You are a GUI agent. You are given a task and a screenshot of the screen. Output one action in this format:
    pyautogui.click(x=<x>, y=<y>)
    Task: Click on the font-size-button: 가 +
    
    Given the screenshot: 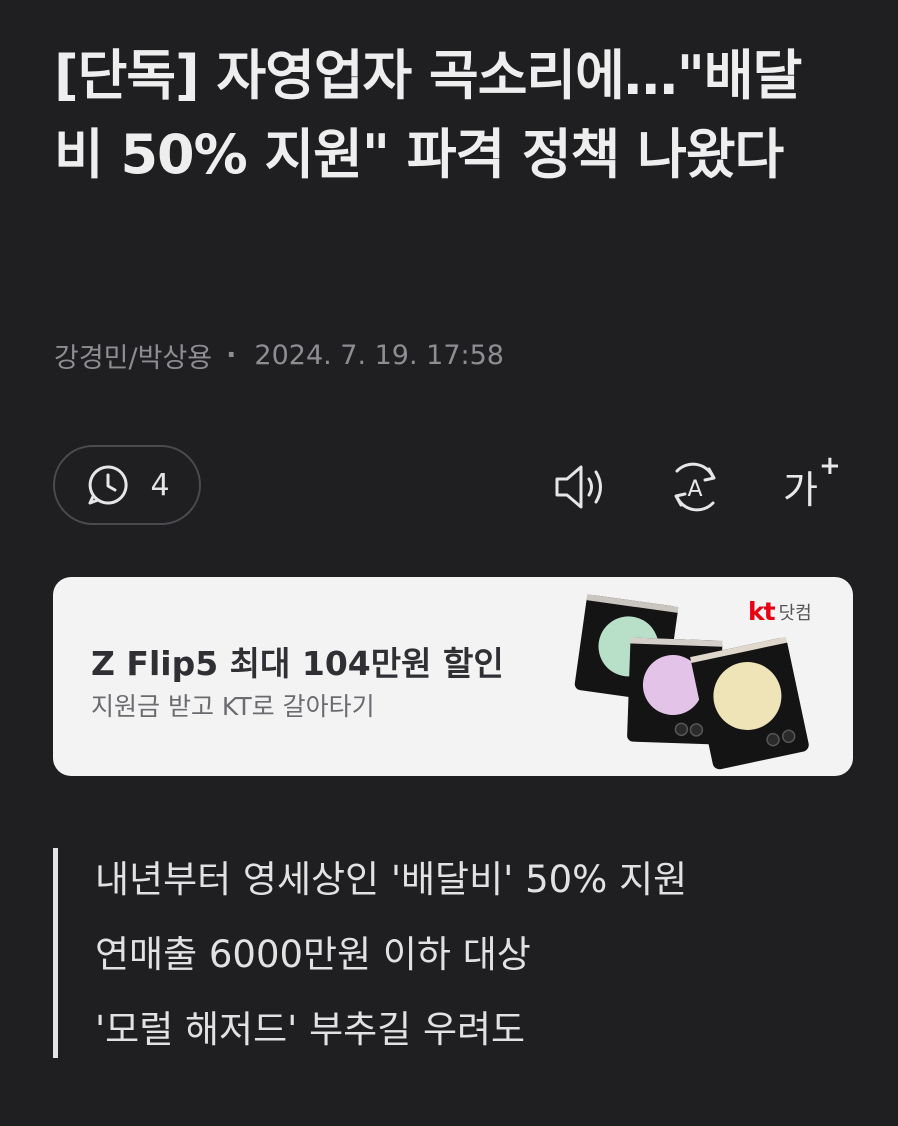 What is the action you would take?
    pyautogui.click(x=810, y=483)
    